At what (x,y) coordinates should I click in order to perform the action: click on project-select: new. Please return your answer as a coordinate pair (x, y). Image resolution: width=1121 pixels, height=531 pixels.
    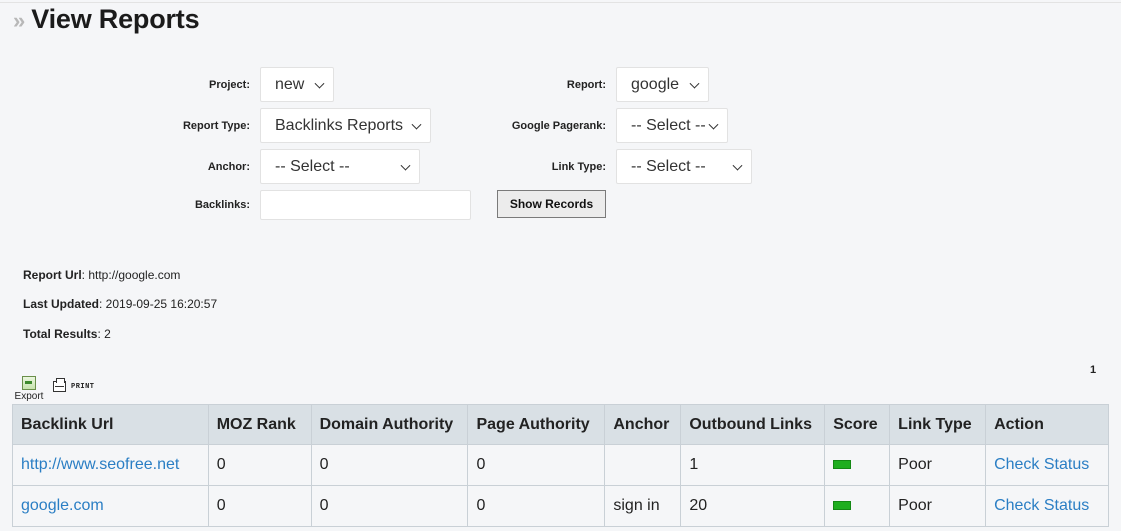
    Looking at the image, I should click on (297, 84).